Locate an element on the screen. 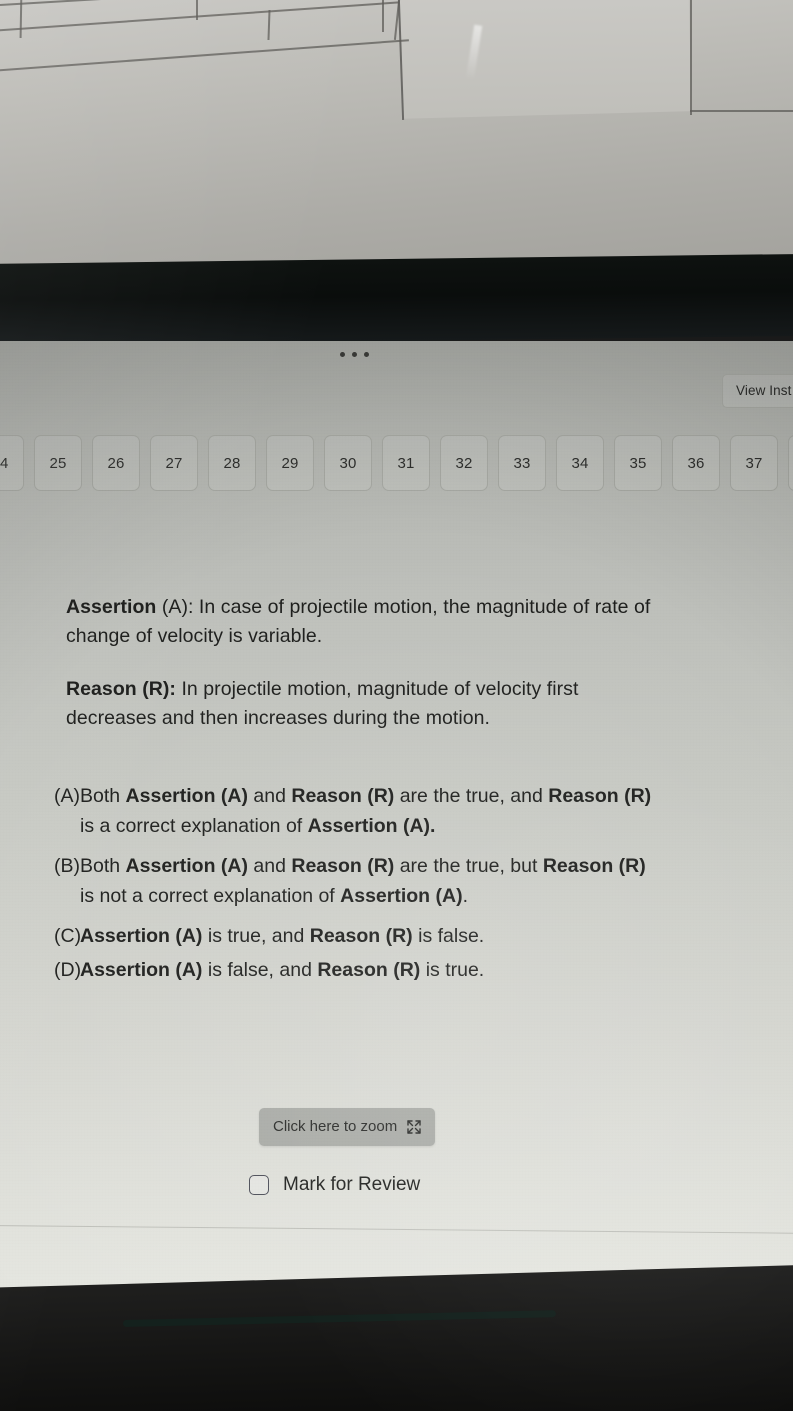 This screenshot has width=793, height=1411. question-tab-label: 26 is located at coordinates (116, 463).